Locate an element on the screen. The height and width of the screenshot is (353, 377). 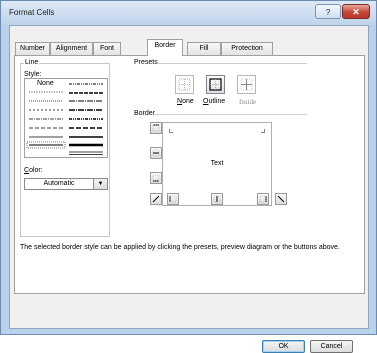
preset-outline-label: Outline is located at coordinates (214, 101).